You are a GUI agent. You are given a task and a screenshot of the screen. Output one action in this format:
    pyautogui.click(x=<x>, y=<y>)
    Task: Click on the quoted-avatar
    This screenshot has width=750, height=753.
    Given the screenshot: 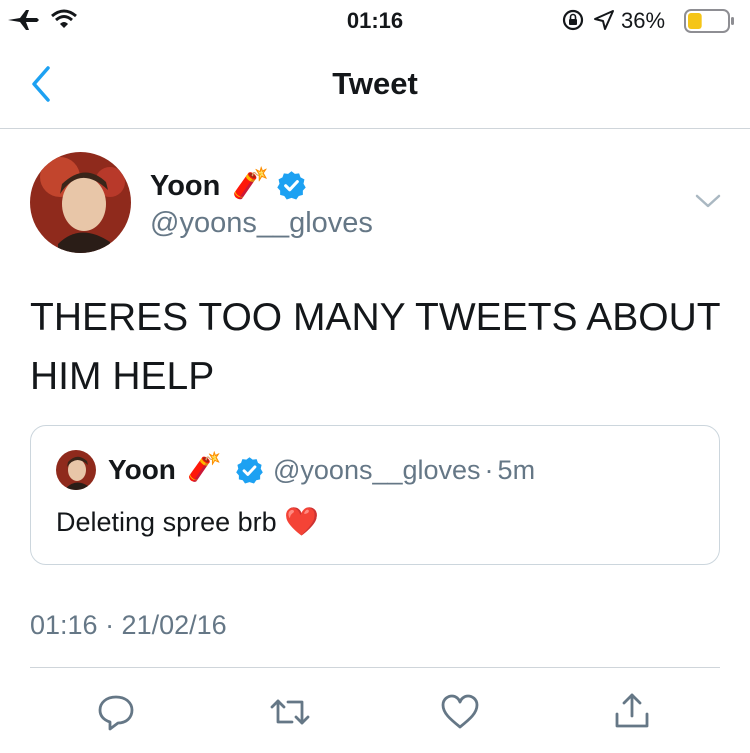 What is the action you would take?
    pyautogui.click(x=76, y=470)
    